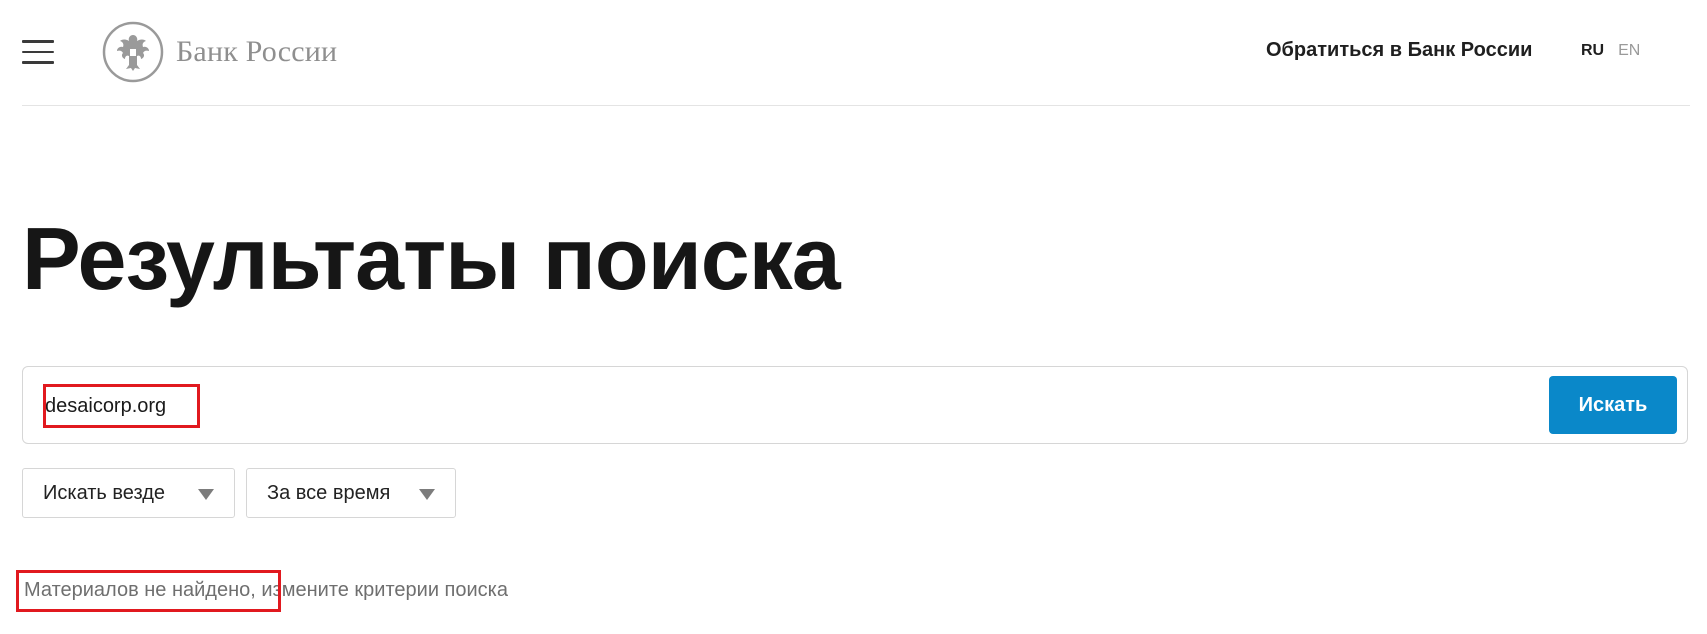 Image resolution: width=1707 pixels, height=634 pixels. I want to click on scope-filter-dropdown: Искать везде, so click(128, 493).